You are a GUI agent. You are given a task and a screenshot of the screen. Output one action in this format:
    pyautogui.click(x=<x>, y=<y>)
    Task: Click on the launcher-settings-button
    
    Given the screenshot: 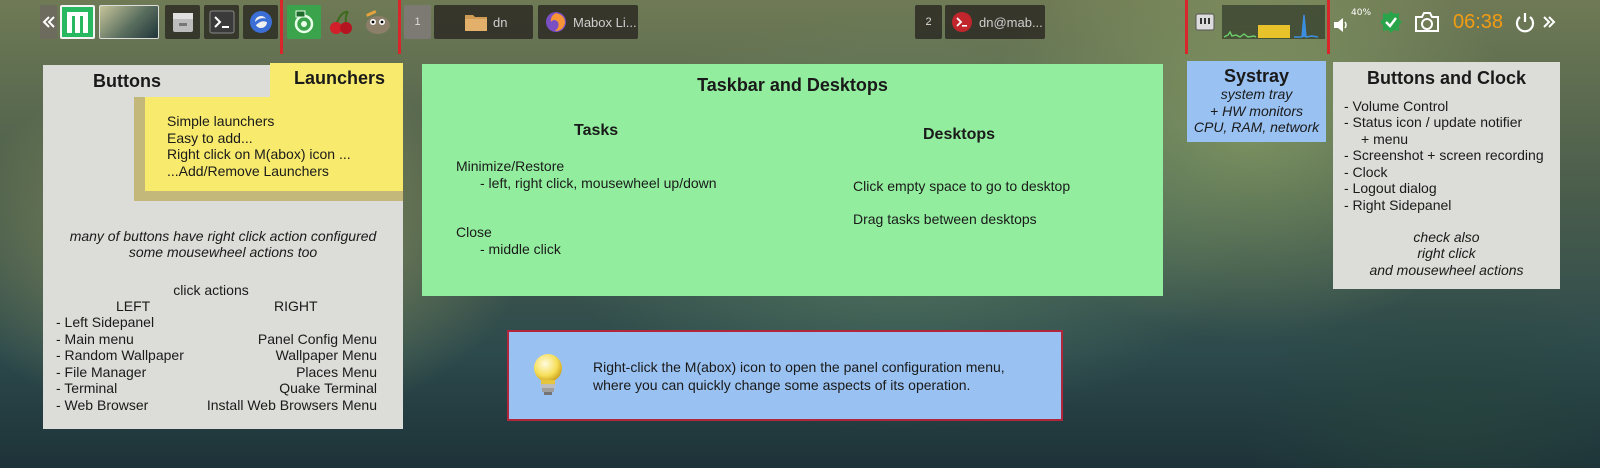 What is the action you would take?
    pyautogui.click(x=304, y=22)
    